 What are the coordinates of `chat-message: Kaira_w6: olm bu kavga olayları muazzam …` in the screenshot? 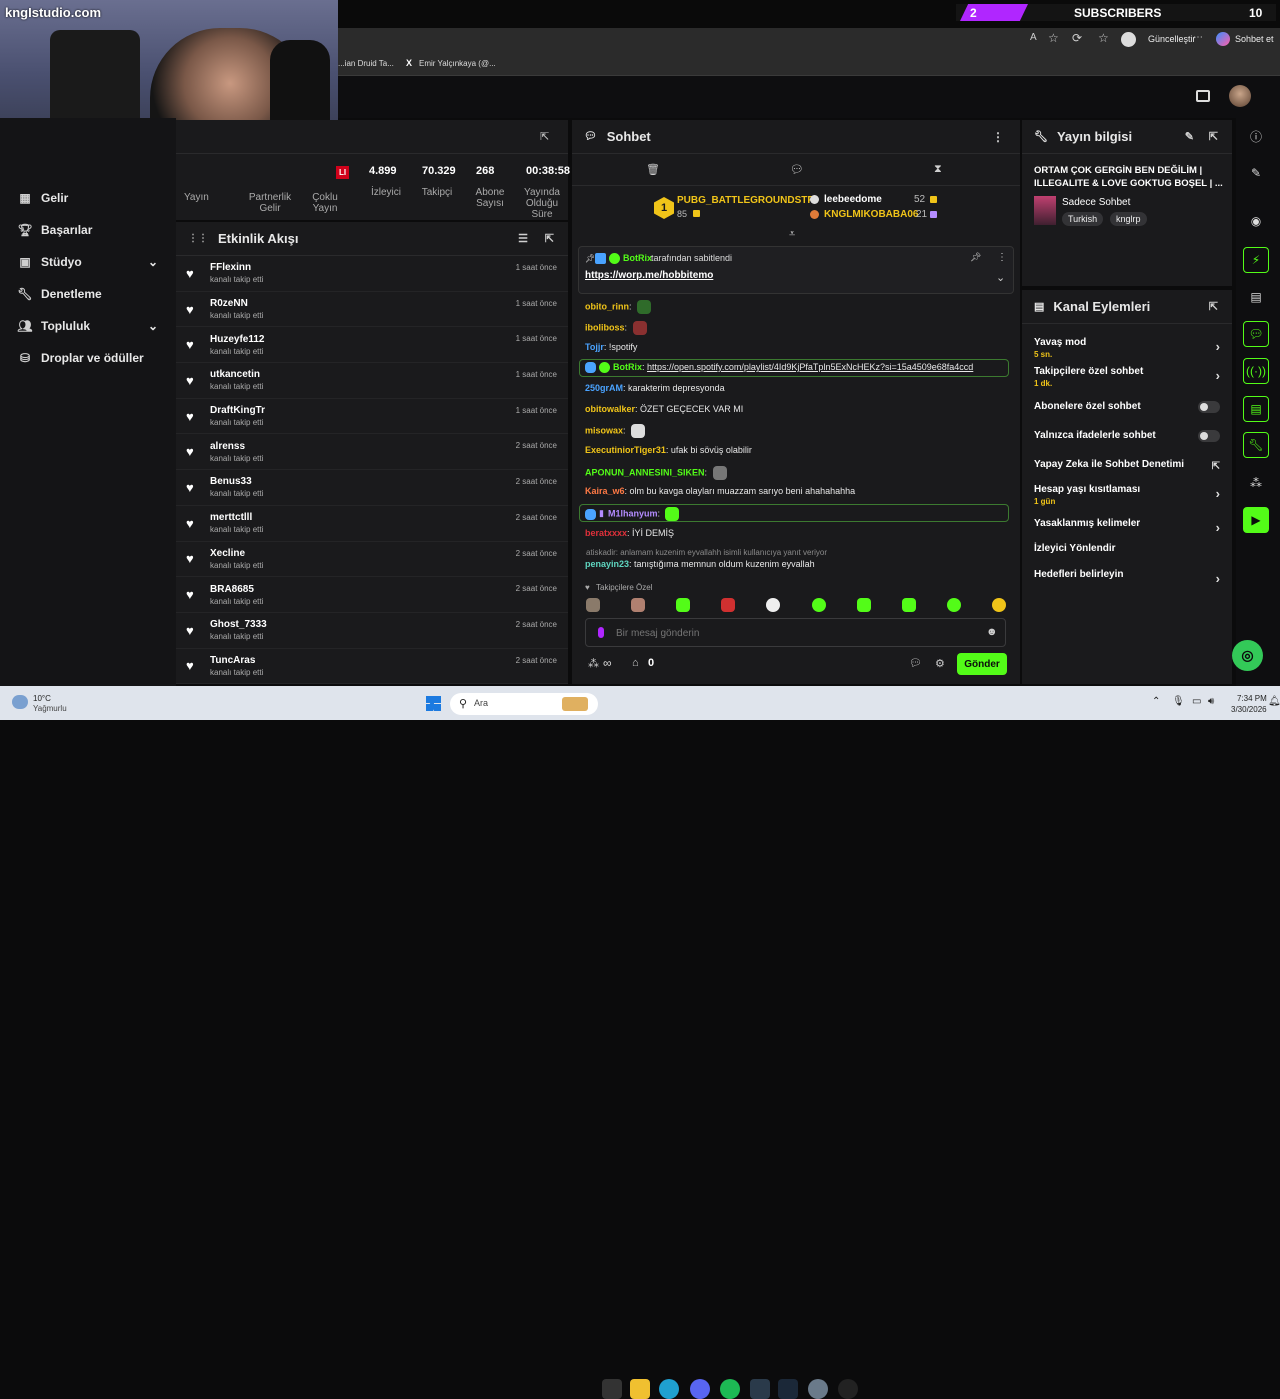 It's located at (720, 491).